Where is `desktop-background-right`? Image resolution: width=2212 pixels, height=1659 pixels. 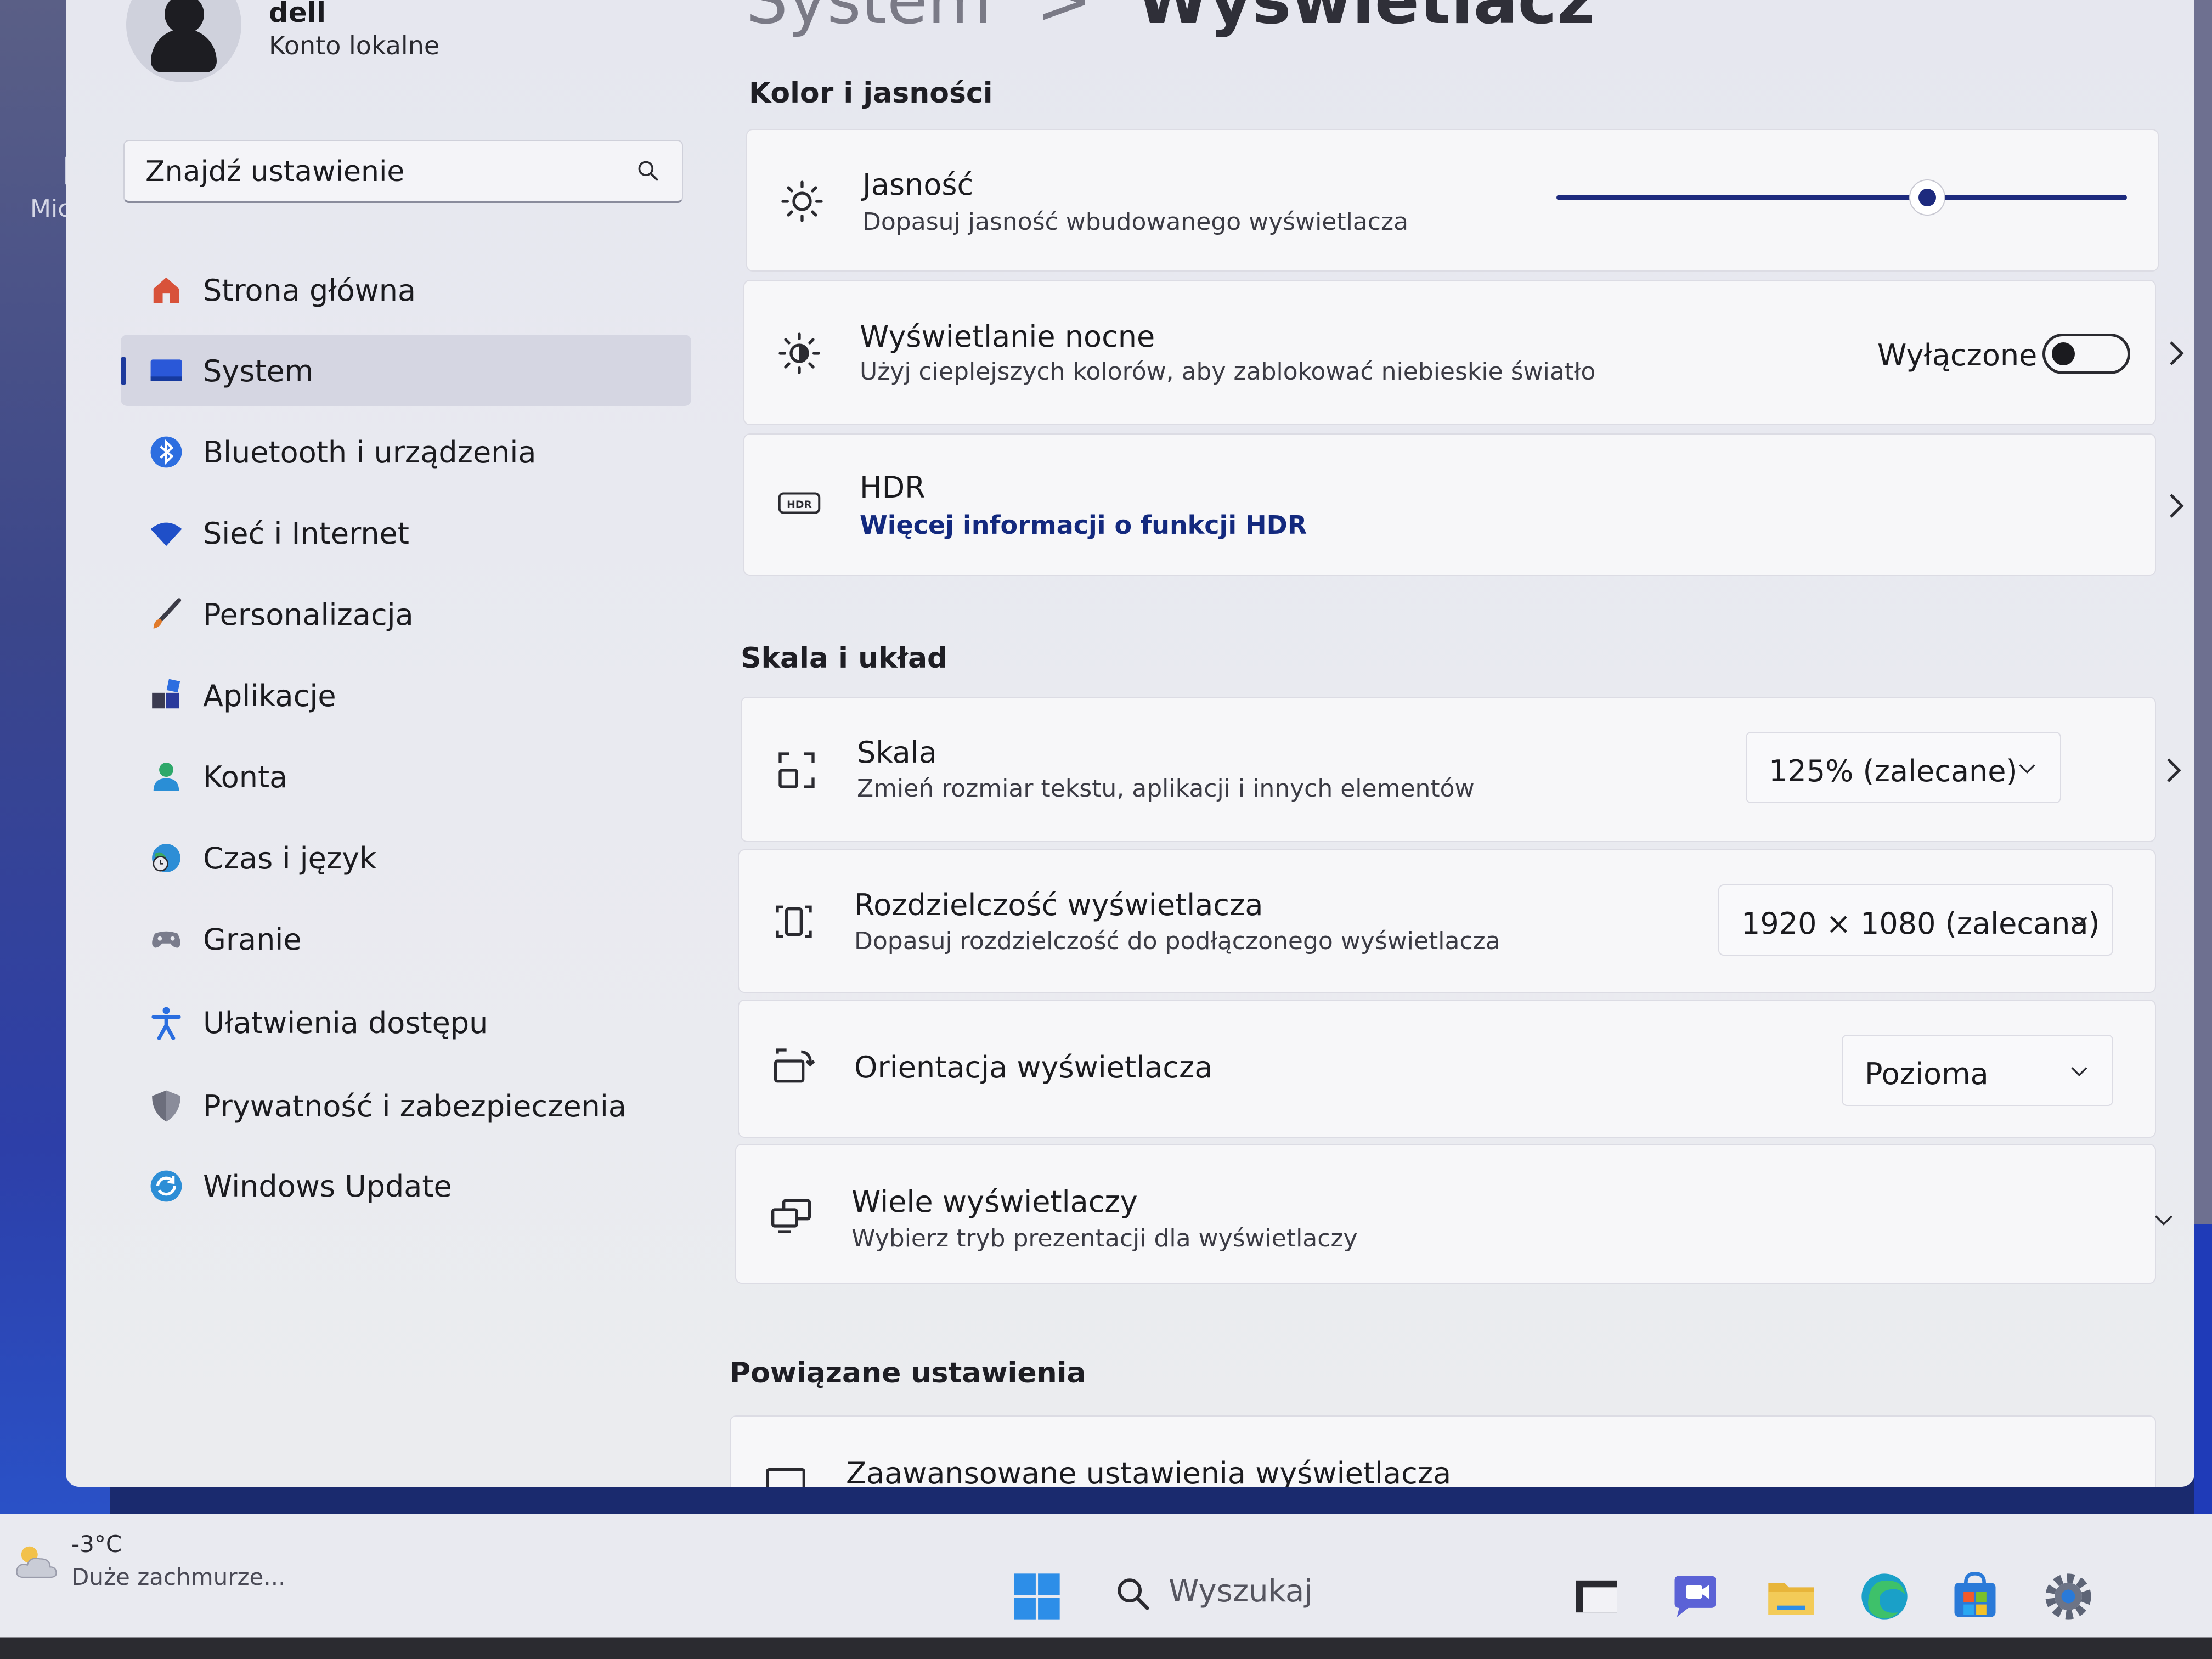
desktop-background-right is located at coordinates (2203, 766).